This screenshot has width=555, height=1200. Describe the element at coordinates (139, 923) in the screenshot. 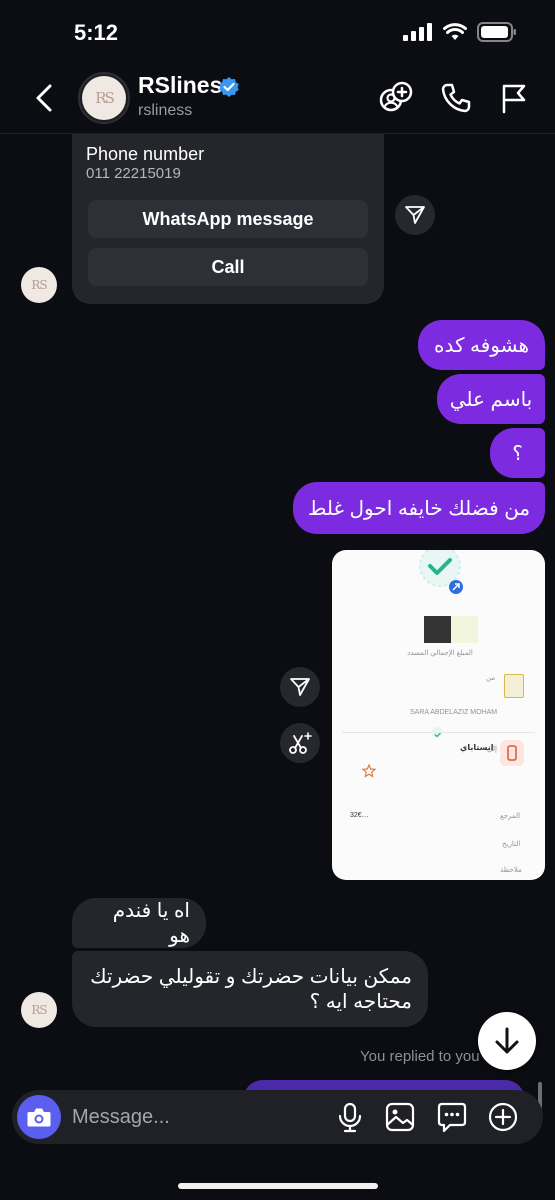

I see `incoming-message: اه يا فندم هو` at that location.